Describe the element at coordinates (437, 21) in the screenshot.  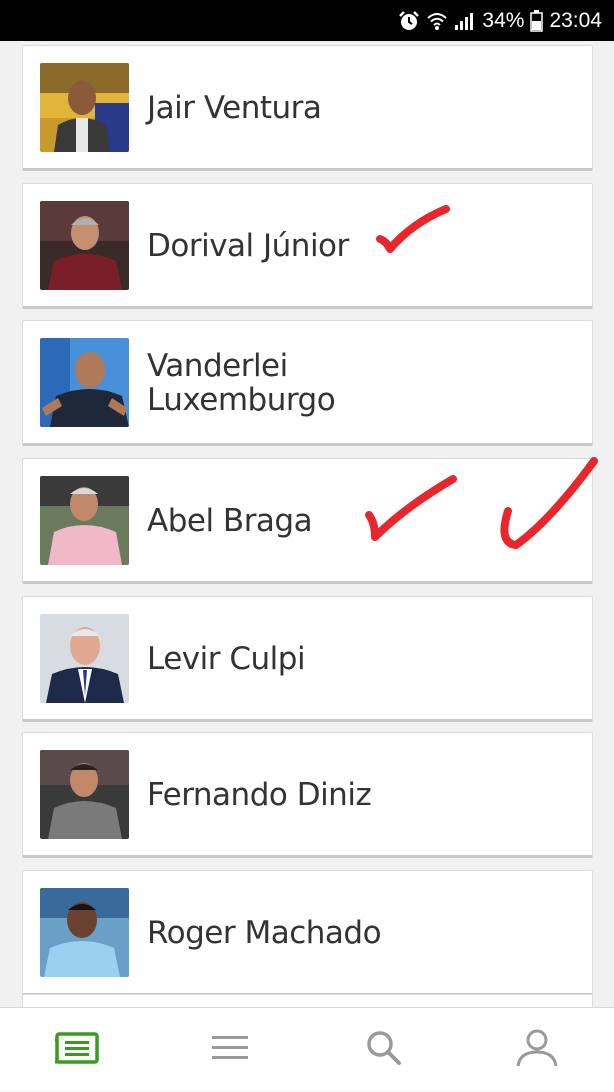
I see `wifi-icon` at that location.